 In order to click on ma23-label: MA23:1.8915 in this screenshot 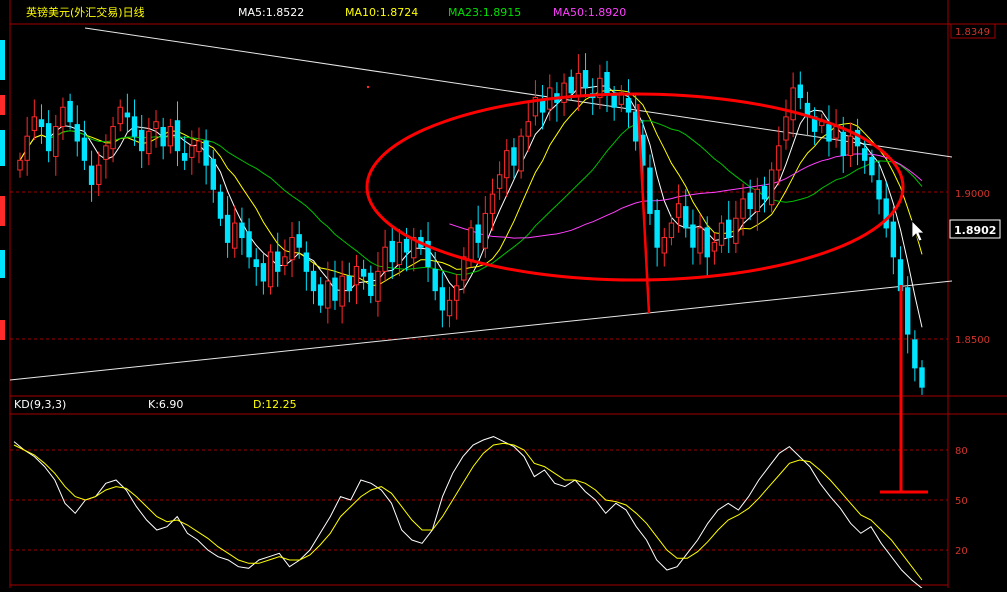, I will do `click(484, 12)`.